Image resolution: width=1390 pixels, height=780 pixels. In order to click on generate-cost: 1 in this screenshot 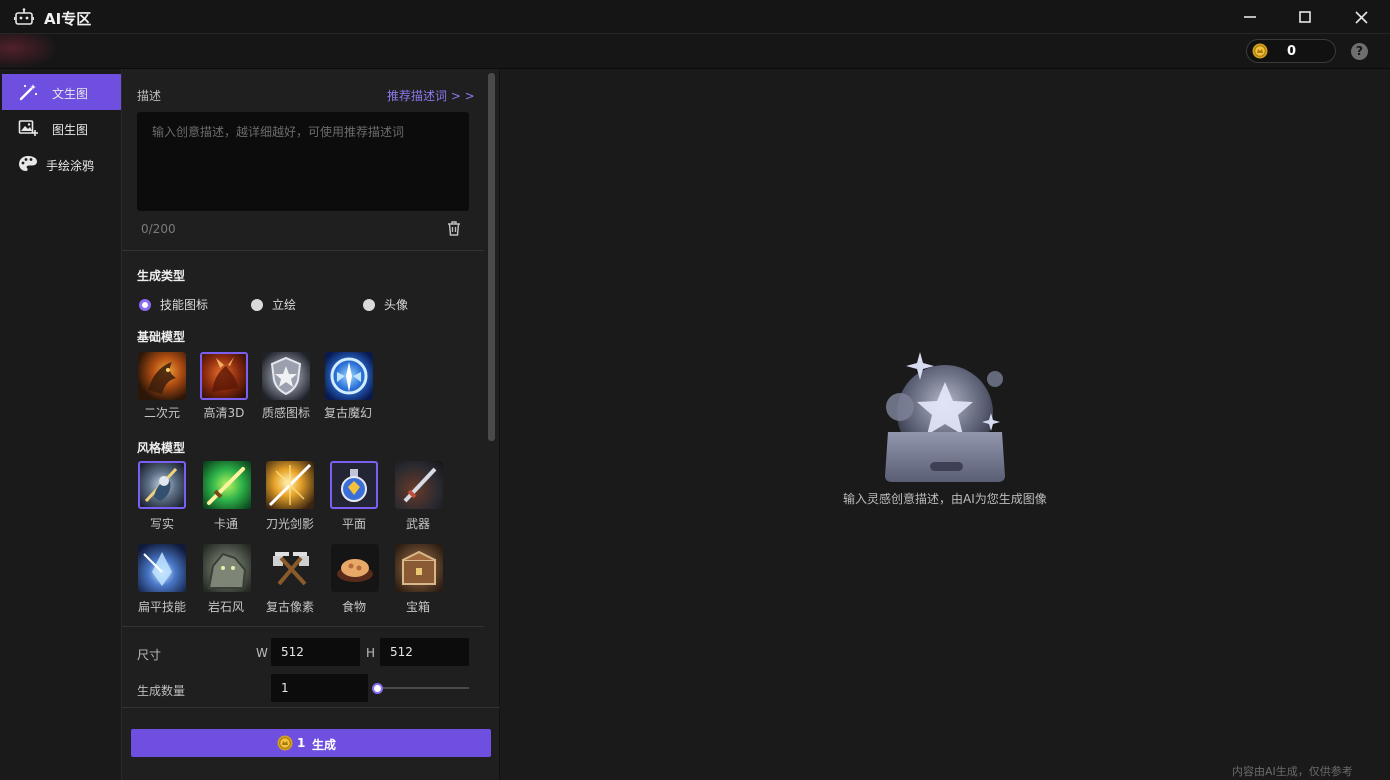, I will do `click(301, 743)`.